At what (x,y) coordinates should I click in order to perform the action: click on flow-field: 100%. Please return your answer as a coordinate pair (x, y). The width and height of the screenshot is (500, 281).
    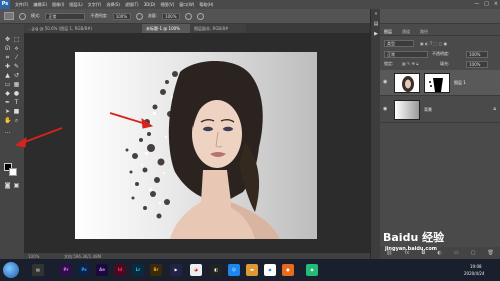
    Looking at the image, I should click on (171, 16).